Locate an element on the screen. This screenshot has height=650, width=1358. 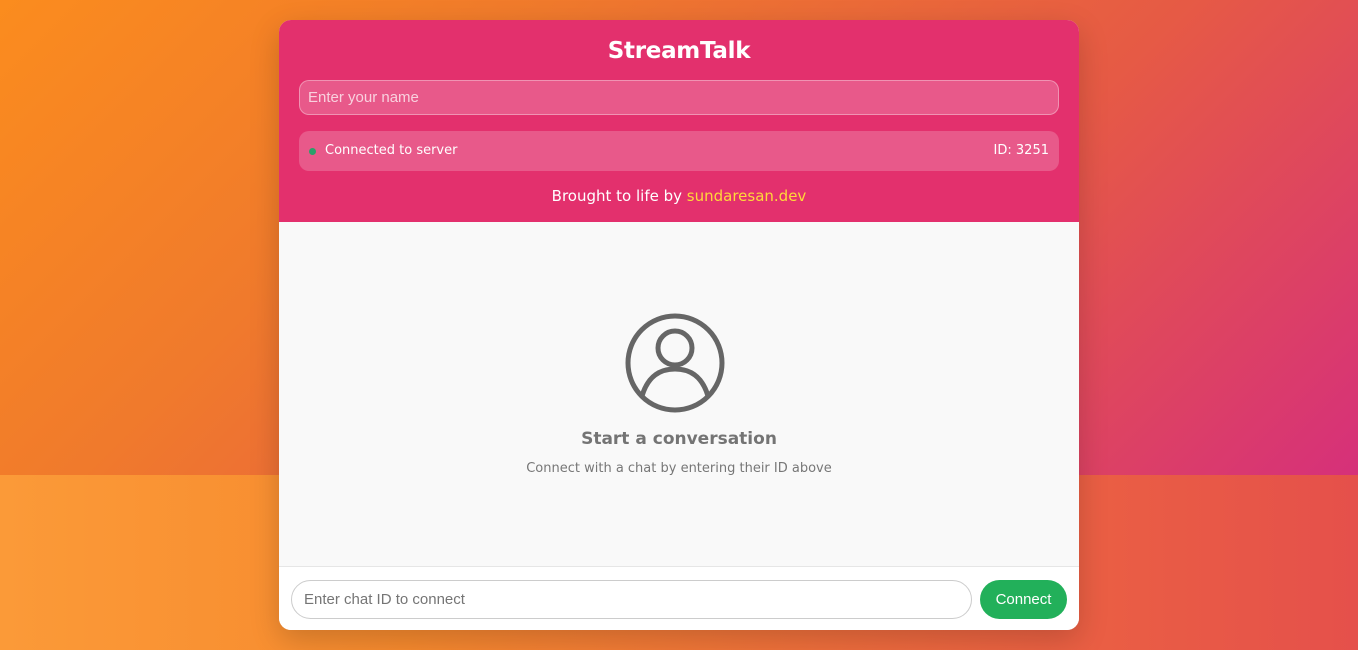
empty-state-title: Start a conversation is located at coordinates (679, 439).